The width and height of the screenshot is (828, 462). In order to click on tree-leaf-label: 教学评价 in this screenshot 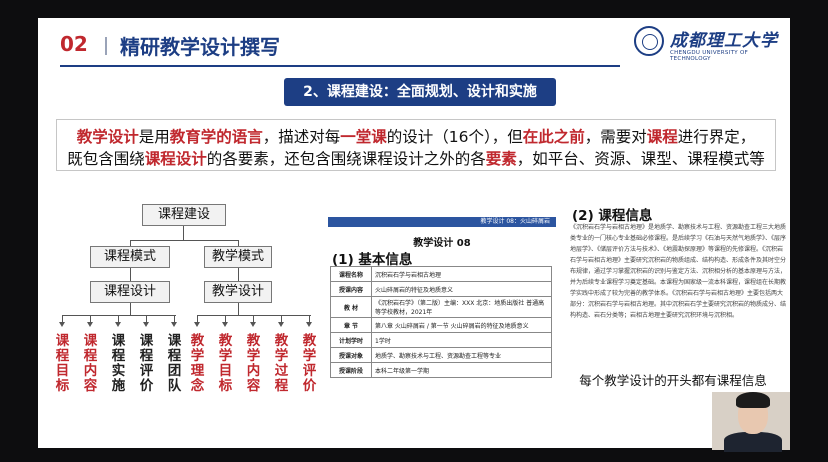, I will do `click(309, 363)`.